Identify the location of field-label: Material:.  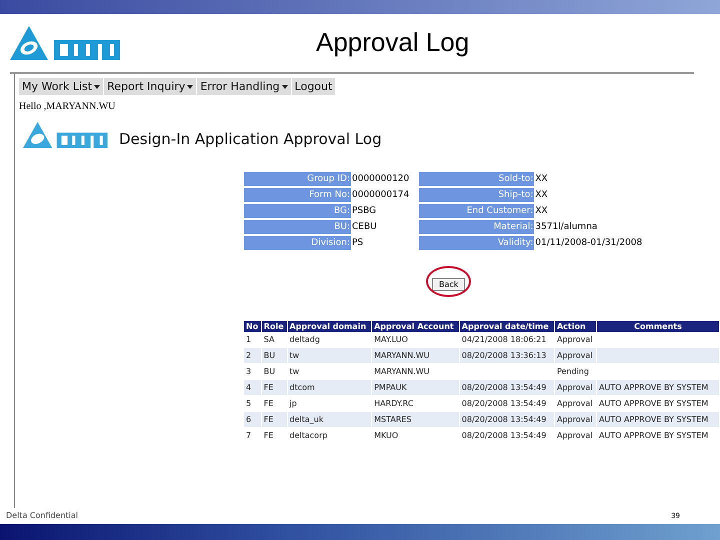
(476, 227).